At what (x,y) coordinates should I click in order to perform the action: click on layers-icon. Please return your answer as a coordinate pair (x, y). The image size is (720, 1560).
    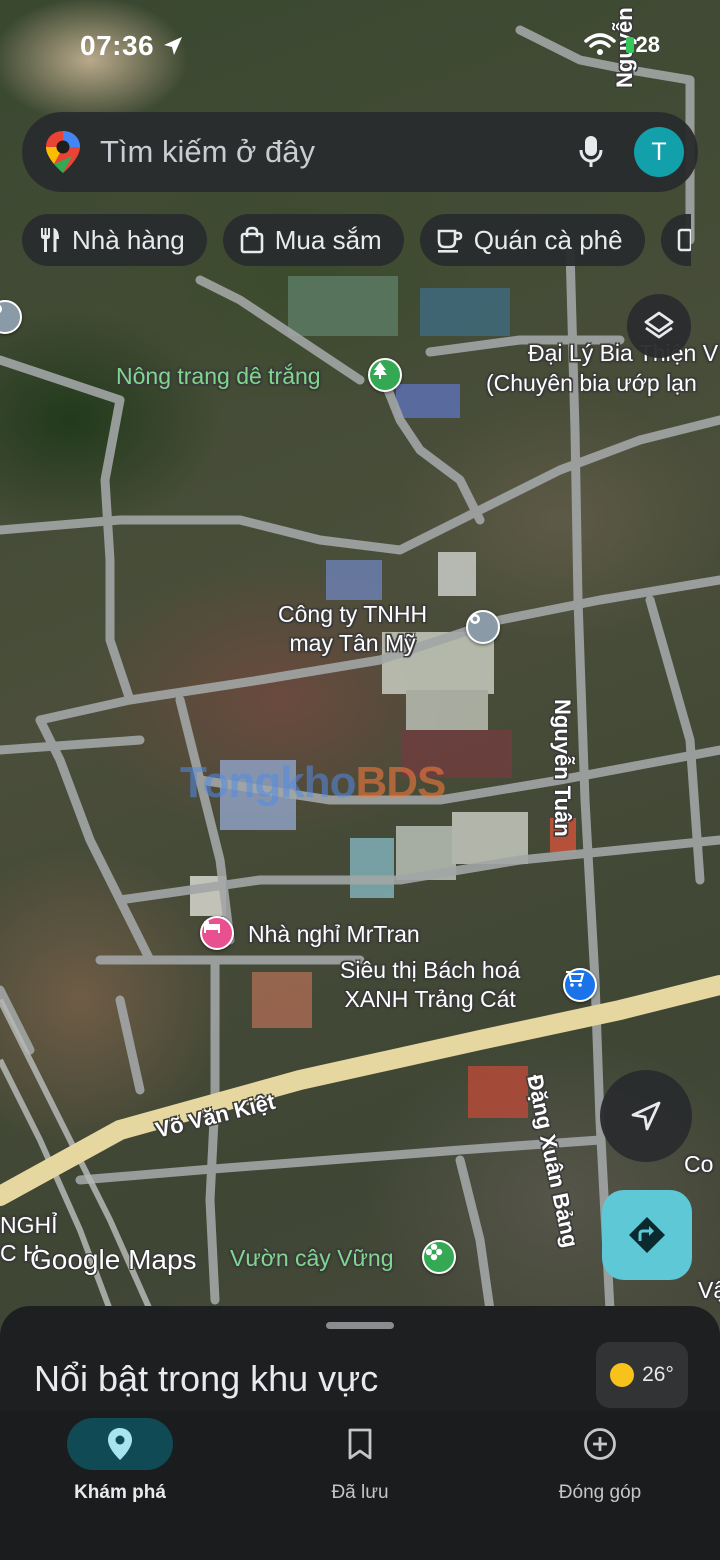
    Looking at the image, I should click on (659, 325).